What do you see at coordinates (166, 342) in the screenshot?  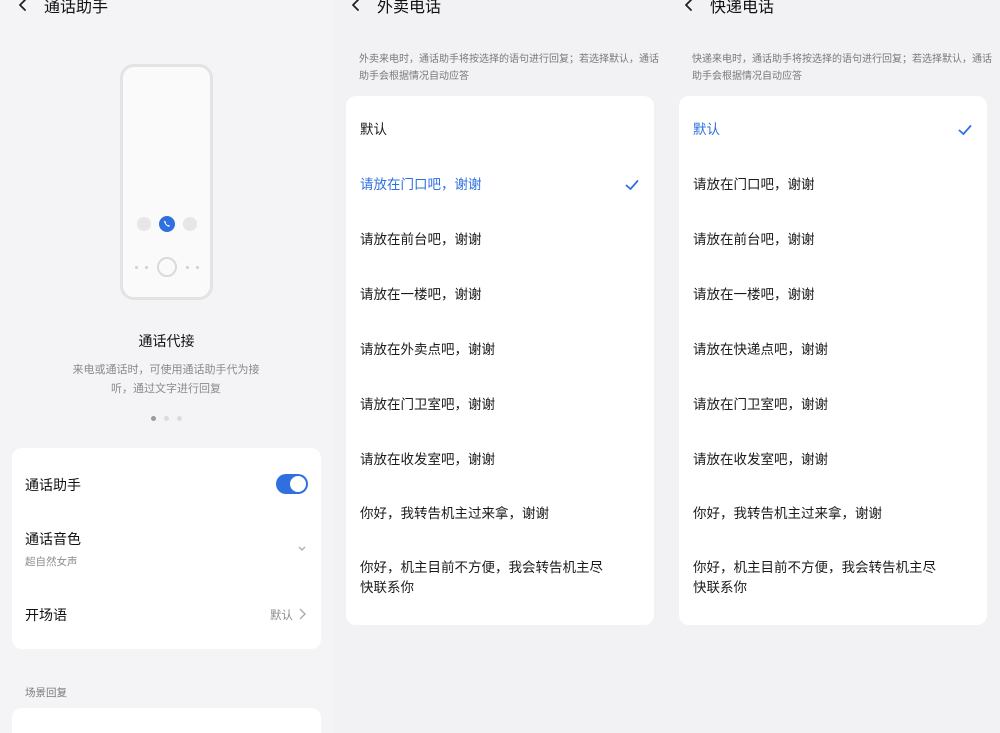 I see `hero-title: 通话代接` at bounding box center [166, 342].